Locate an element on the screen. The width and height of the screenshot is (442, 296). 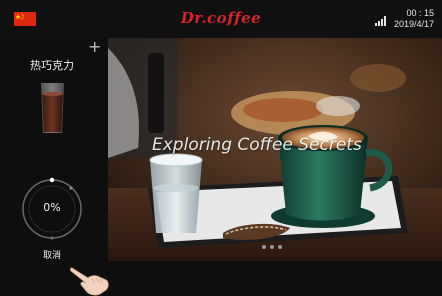
plus-icon: + is located at coordinates (94, 47).